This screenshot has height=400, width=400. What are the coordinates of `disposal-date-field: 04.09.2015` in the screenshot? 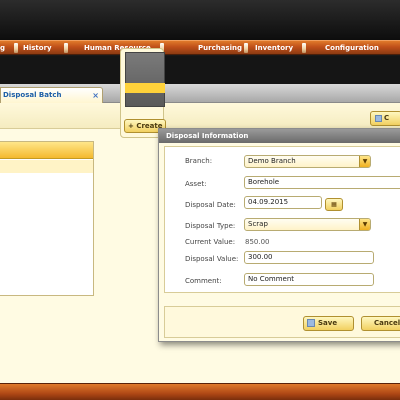 It's located at (283, 202).